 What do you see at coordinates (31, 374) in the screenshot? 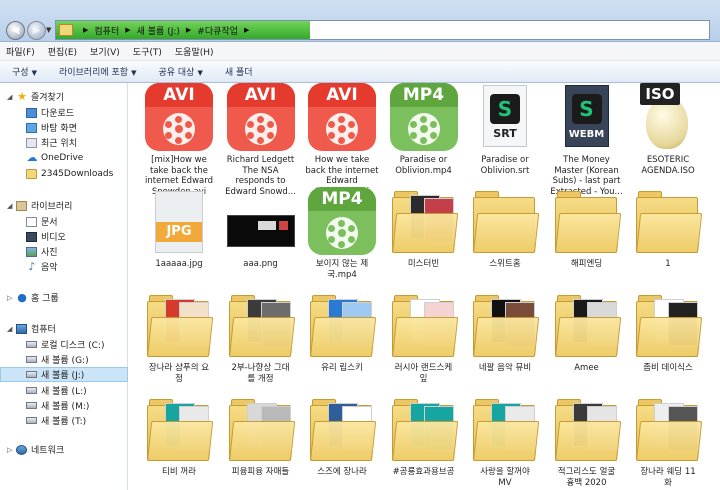
I see `drive-icon` at bounding box center [31, 374].